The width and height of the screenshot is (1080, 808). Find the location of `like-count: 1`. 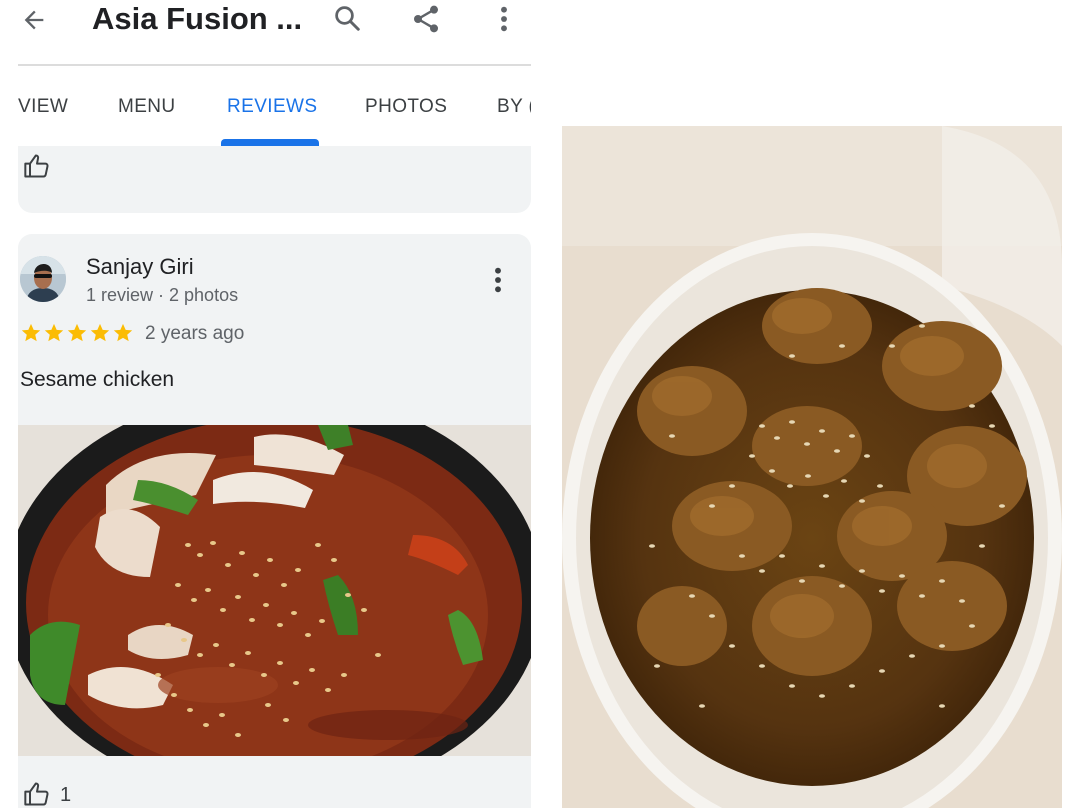

like-count: 1 is located at coordinates (66, 795).